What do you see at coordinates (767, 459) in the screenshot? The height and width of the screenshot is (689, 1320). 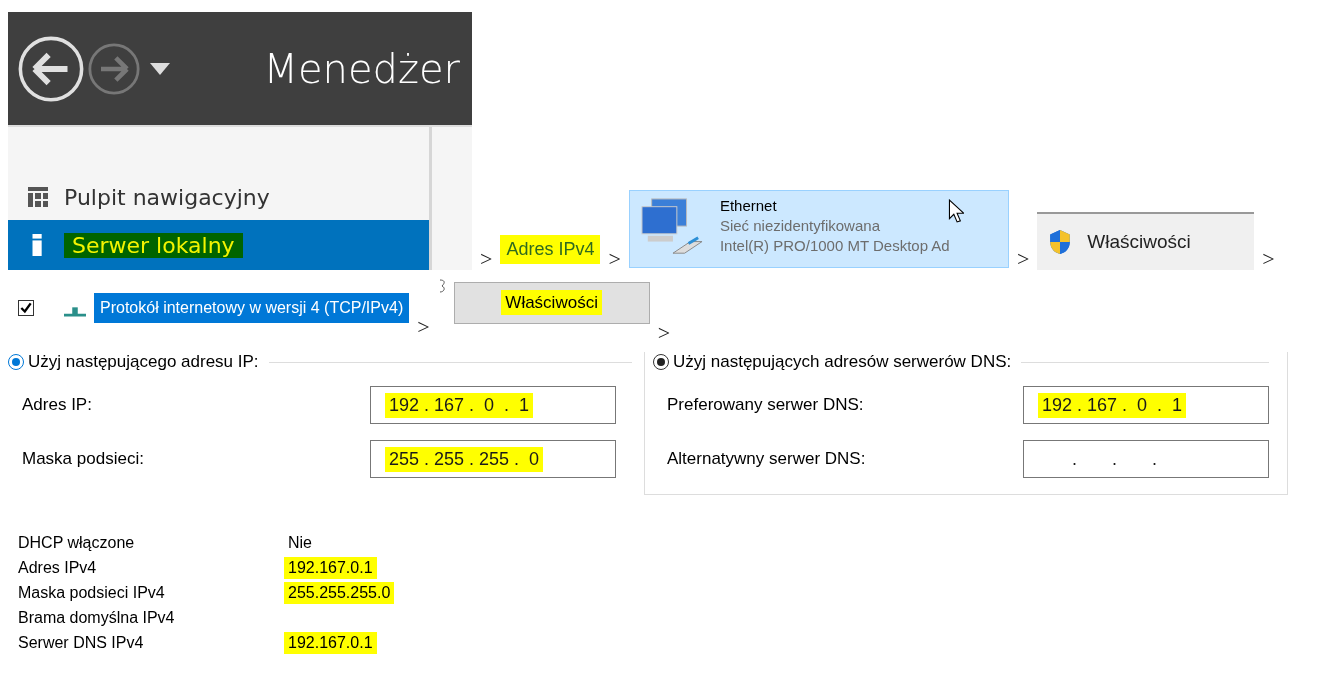 I see `field-label: Alternatywny serwer DNS:` at bounding box center [767, 459].